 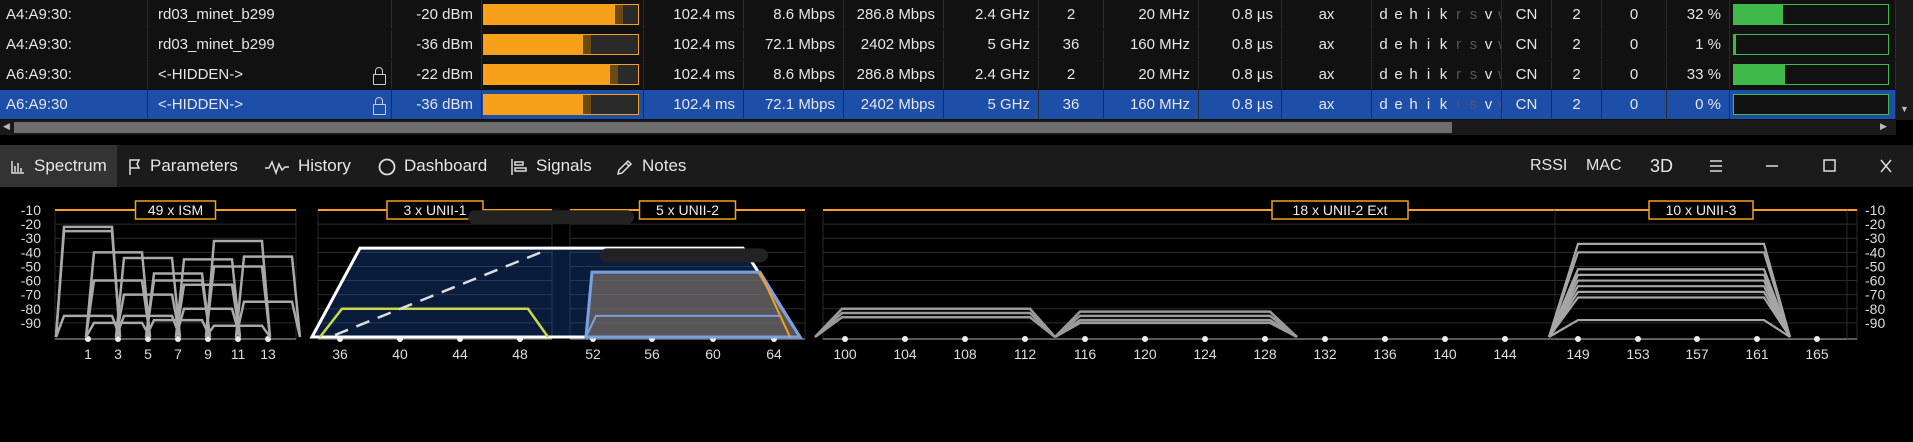 I want to click on tab-notes: Notes, so click(x=651, y=166).